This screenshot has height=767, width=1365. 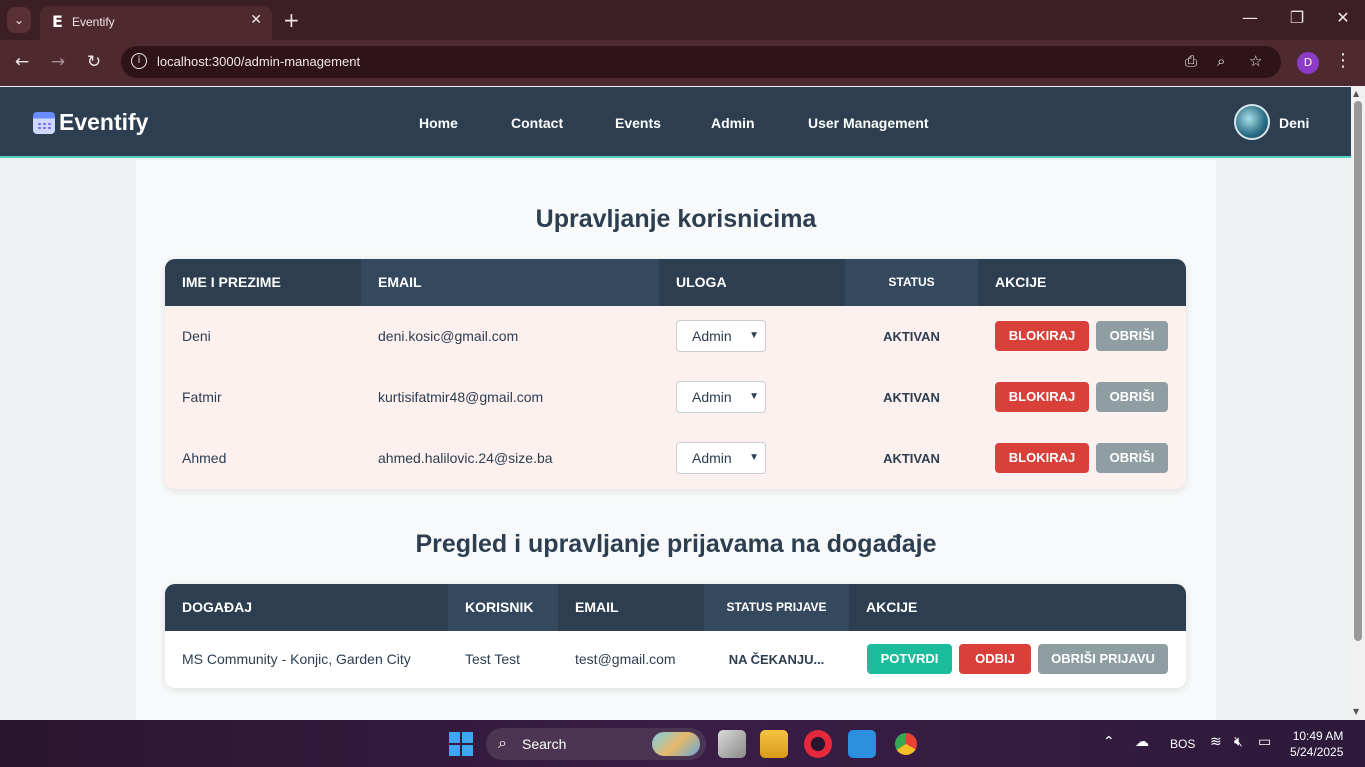 What do you see at coordinates (1356, 93) in the screenshot?
I see `scroll-up-arrow-icon: ▲` at bounding box center [1356, 93].